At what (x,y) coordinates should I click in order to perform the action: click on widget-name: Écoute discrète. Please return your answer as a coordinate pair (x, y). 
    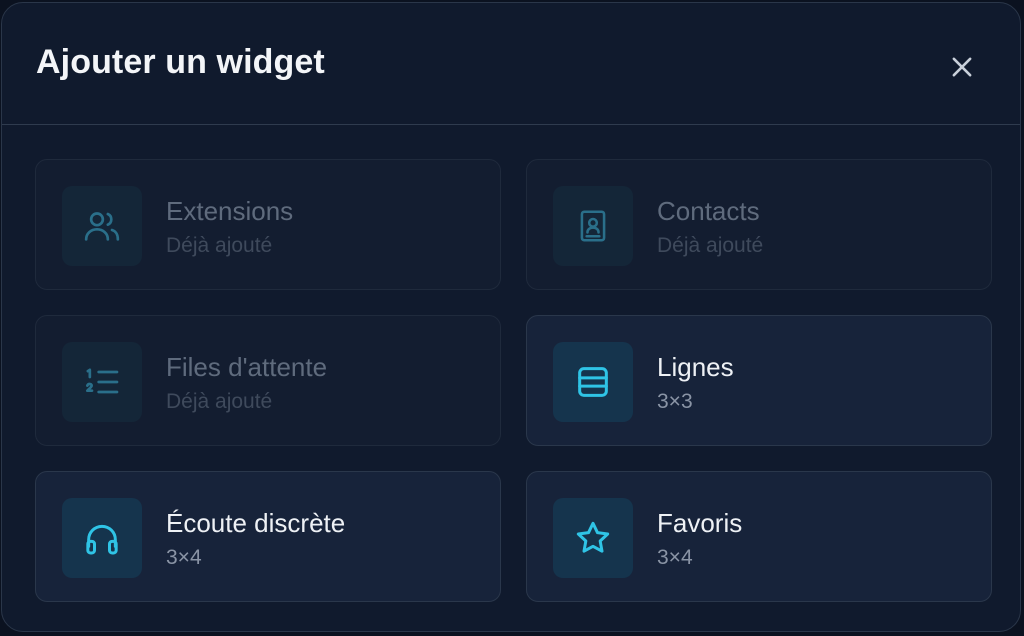
    Looking at the image, I should click on (256, 523).